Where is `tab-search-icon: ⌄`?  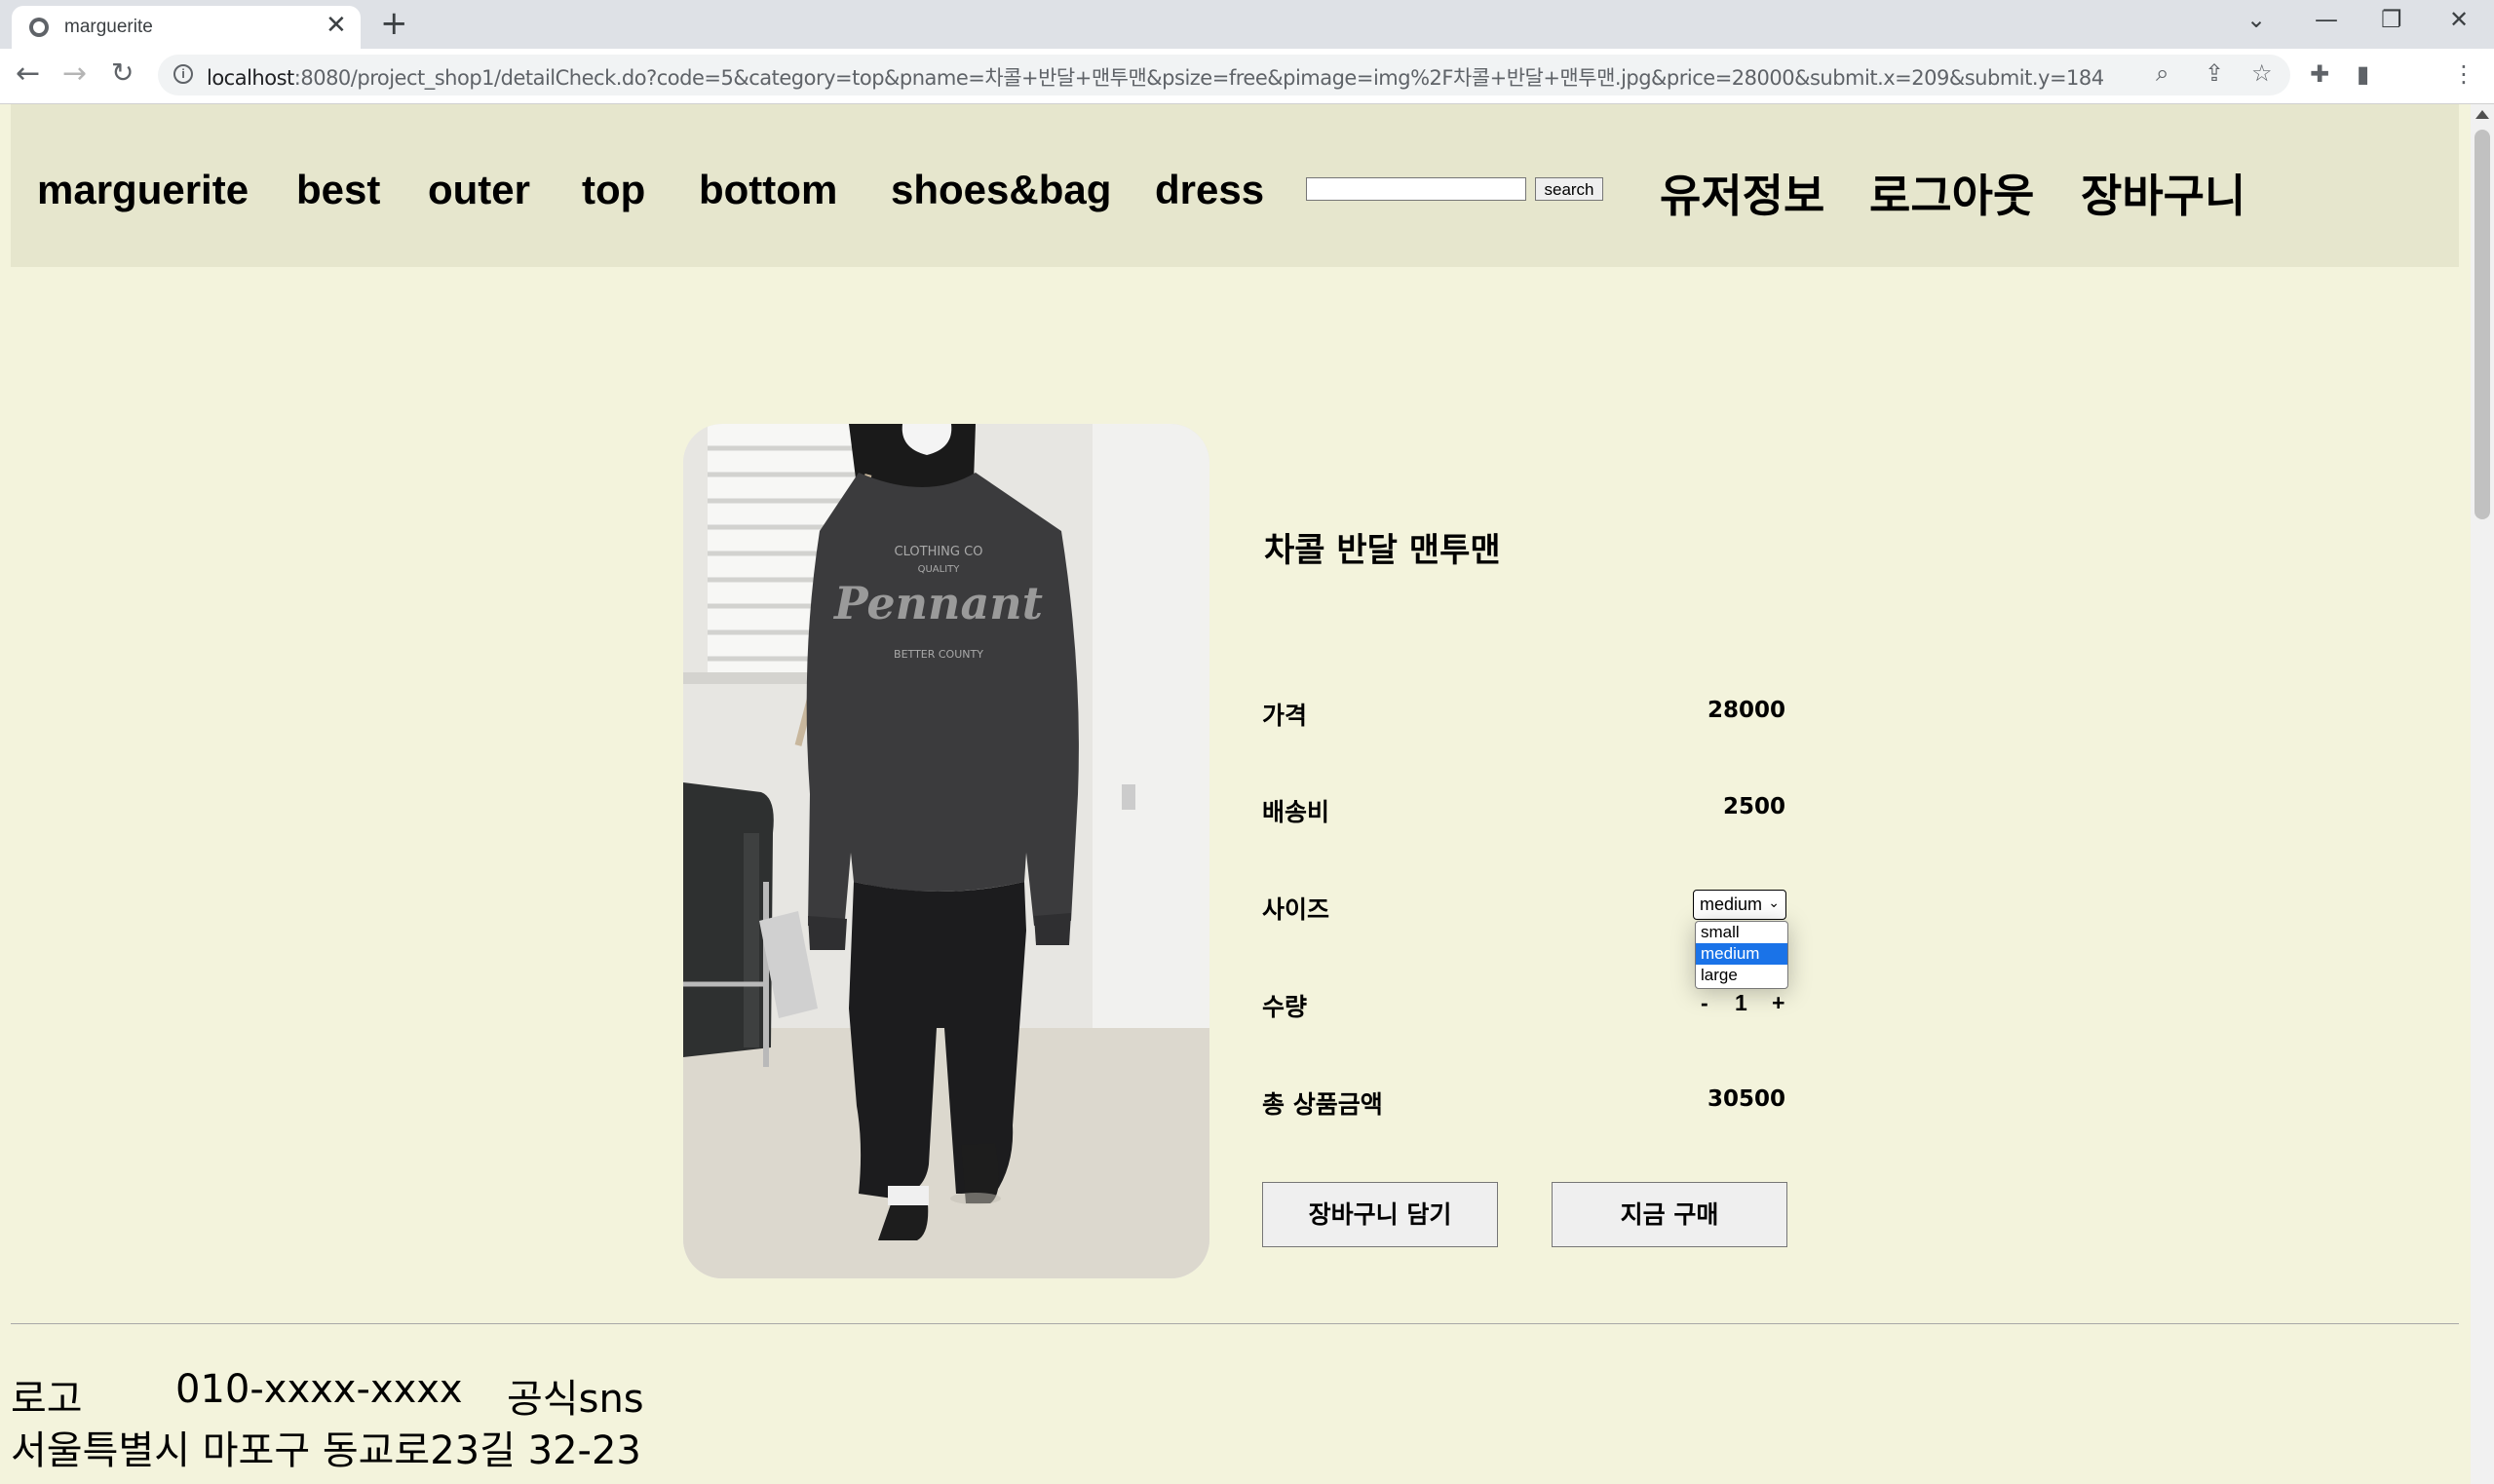
tab-search-icon: ⌄ is located at coordinates (2256, 19).